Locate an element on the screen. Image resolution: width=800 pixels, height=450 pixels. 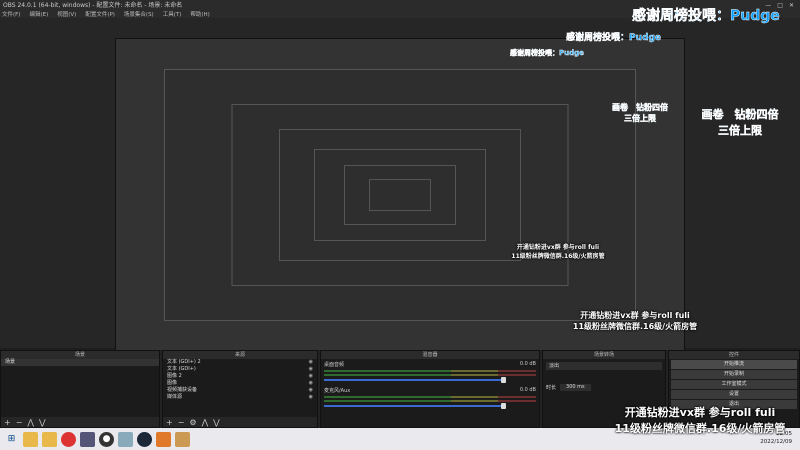
track-name: 桌面音频 is located at coordinates (334, 365).